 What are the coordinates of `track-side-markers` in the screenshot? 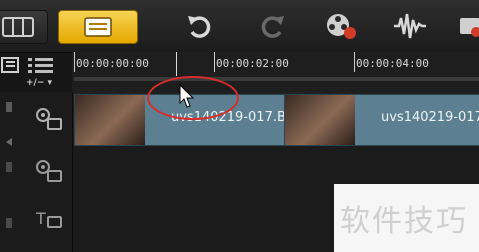 It's located at (9, 165).